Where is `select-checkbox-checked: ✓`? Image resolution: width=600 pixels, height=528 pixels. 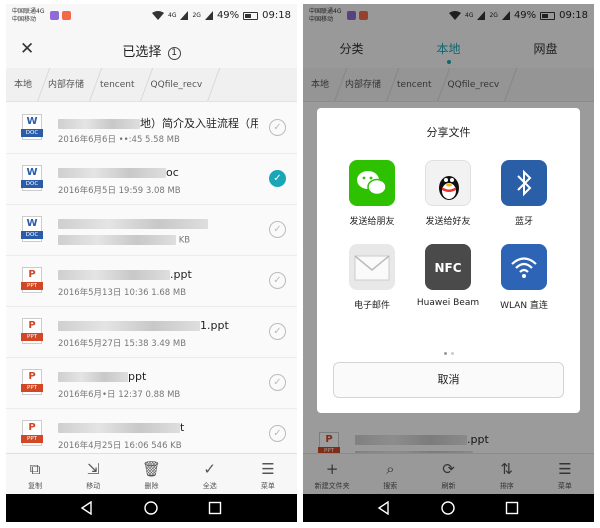 select-checkbox-checked: ✓ is located at coordinates (277, 178).